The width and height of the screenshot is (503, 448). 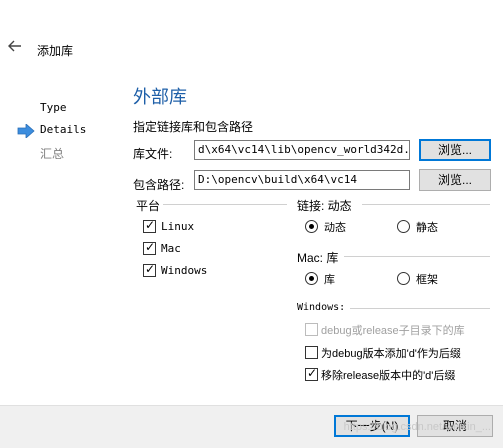 I want to click on linkage-group-title: 链接: 动态, so click(x=324, y=206).